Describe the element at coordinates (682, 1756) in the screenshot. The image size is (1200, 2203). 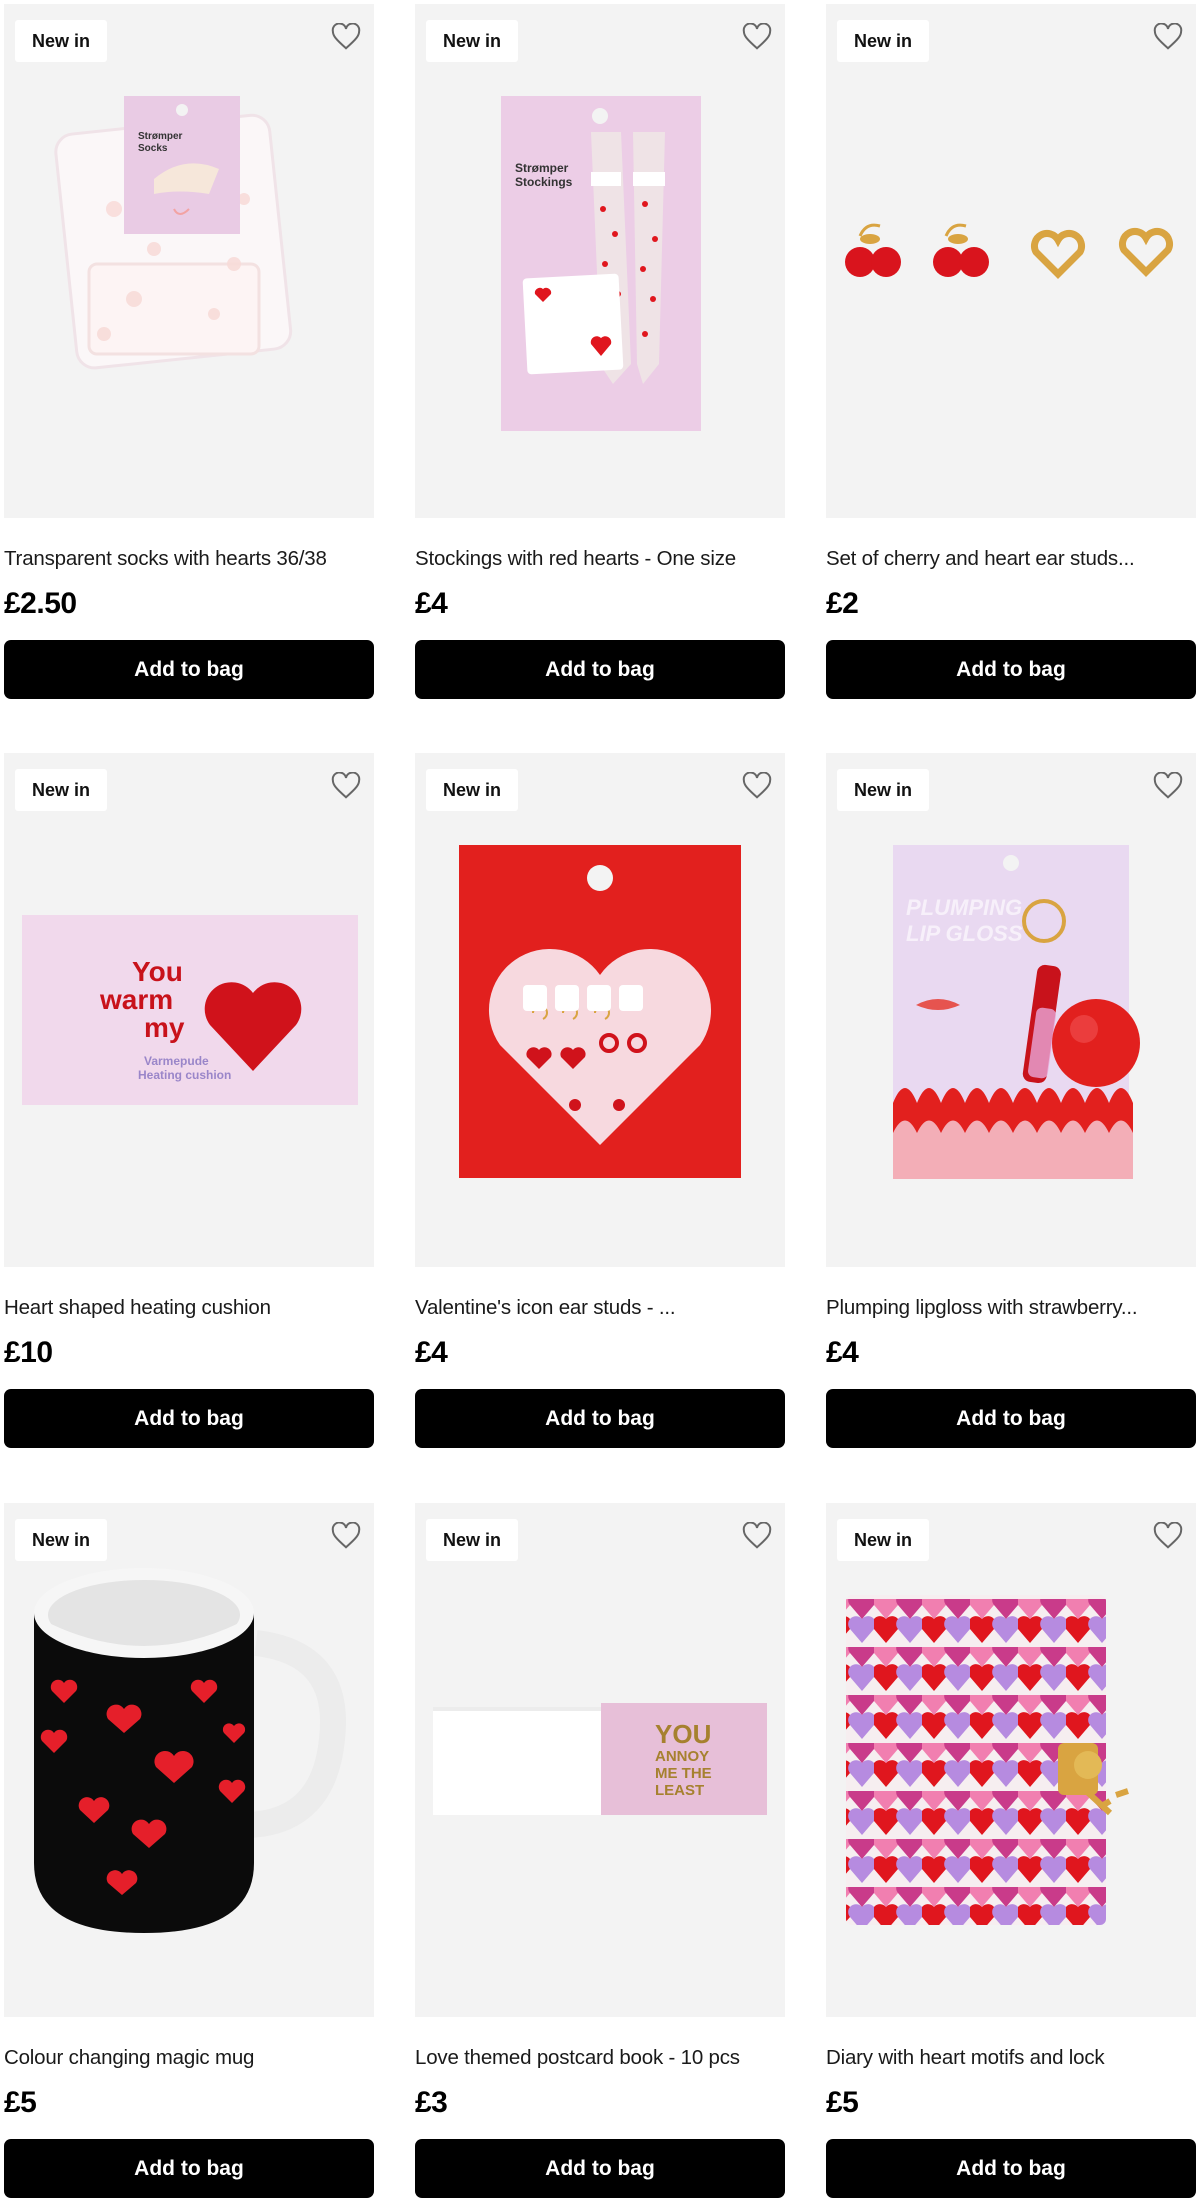
I see `cover-text: ANNOY` at that location.